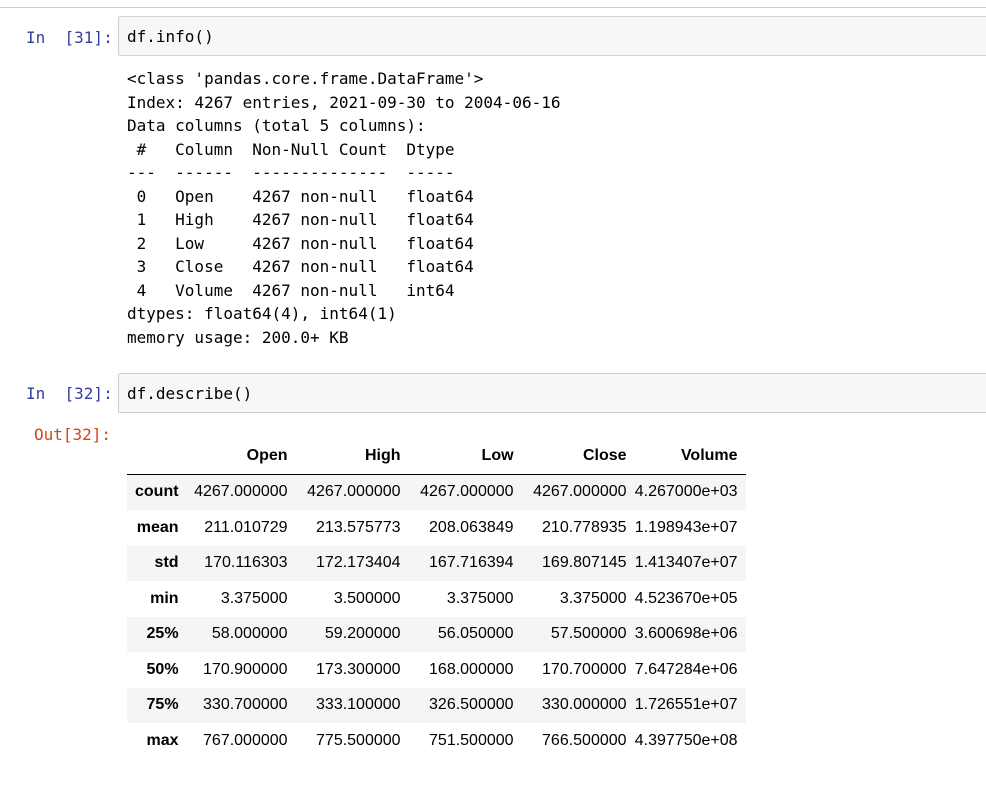 This screenshot has width=986, height=796. Describe the element at coordinates (300, 243) in the screenshot. I see `output-line: 2 Low 4267 non-null float64` at that location.